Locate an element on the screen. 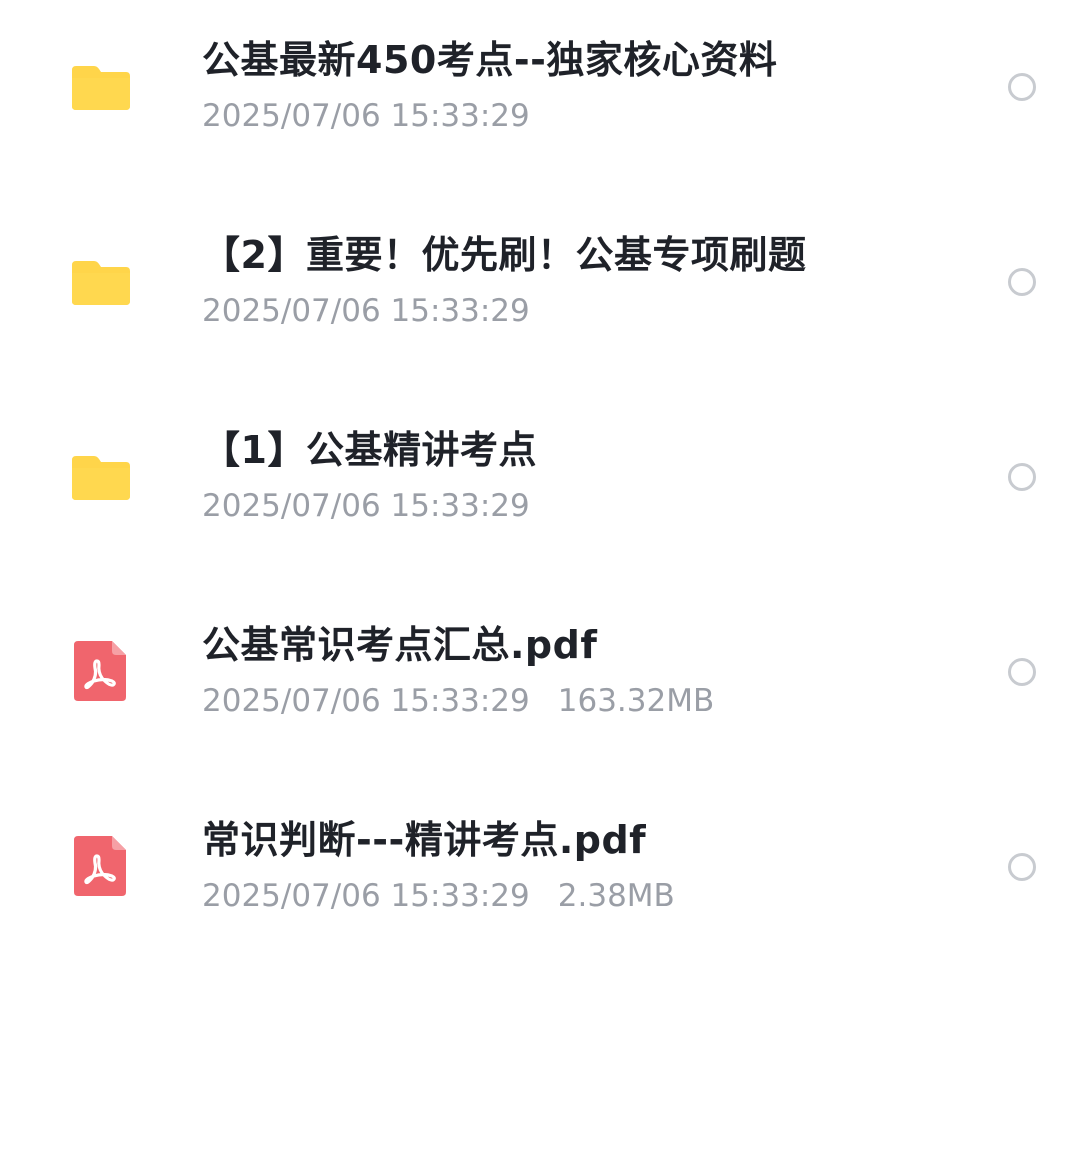  list-item: 公基常识考点汇总.pdf 2025/07/06 15:33:29 163.32MB is located at coordinates (540, 672).